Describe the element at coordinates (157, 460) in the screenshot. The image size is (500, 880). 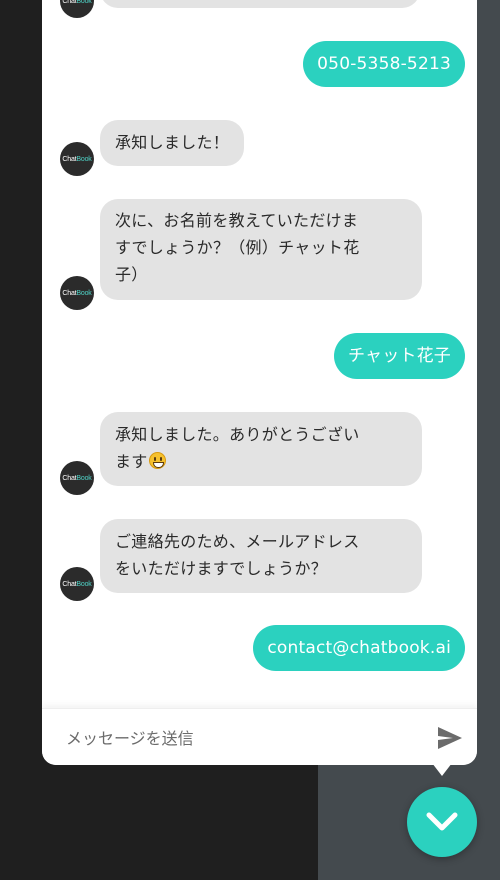
I see `grinning-face-icon` at that location.